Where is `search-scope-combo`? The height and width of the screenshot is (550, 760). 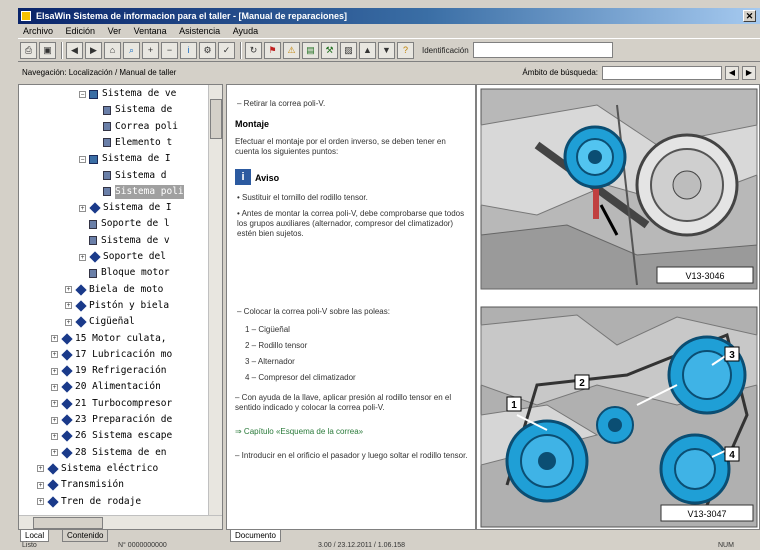 search-scope-combo is located at coordinates (662, 73).